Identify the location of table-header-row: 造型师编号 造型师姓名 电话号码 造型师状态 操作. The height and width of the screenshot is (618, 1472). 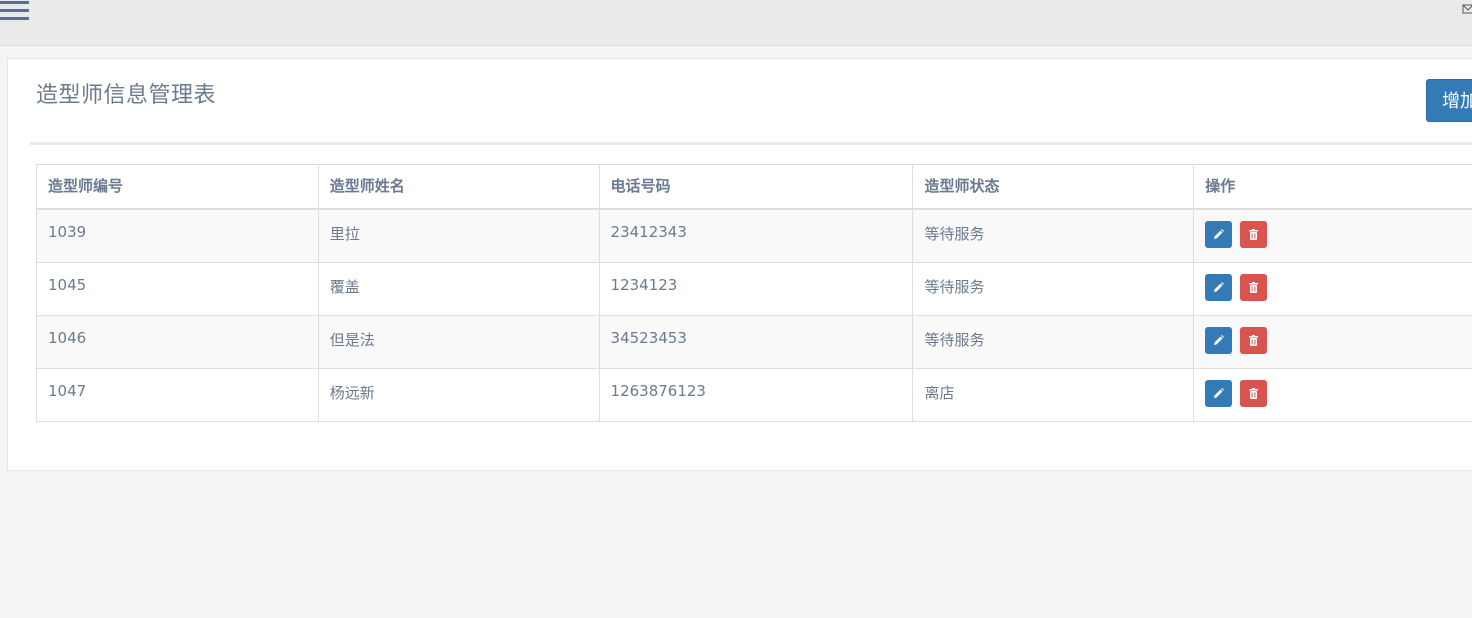
(754, 187).